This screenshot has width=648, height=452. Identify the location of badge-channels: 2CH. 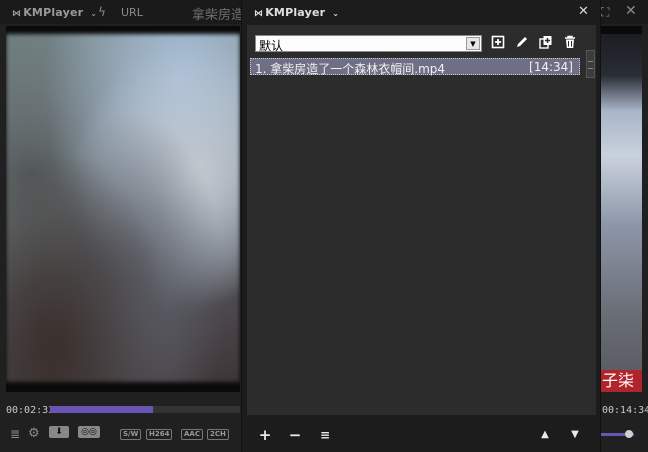
(218, 434).